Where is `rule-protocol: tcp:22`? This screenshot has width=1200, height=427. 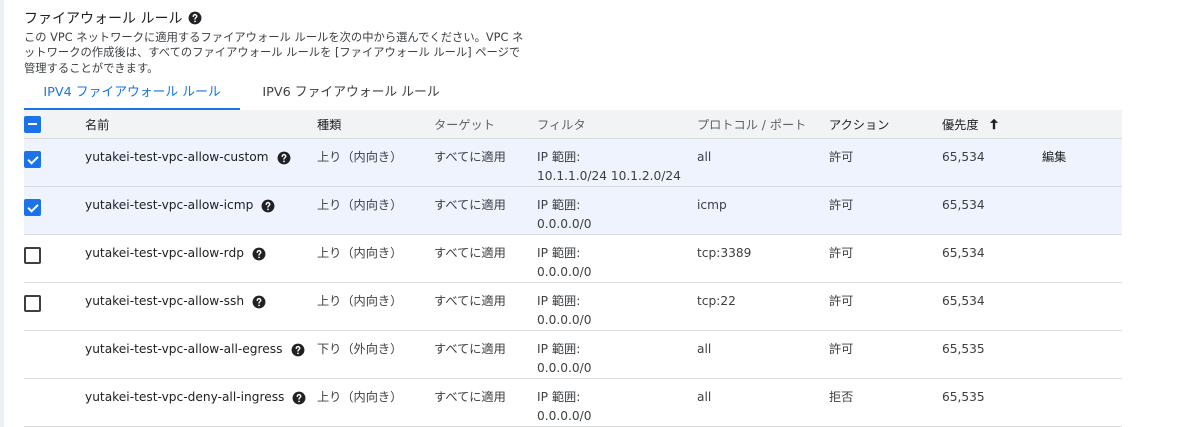
rule-protocol: tcp:22 is located at coordinates (716, 301).